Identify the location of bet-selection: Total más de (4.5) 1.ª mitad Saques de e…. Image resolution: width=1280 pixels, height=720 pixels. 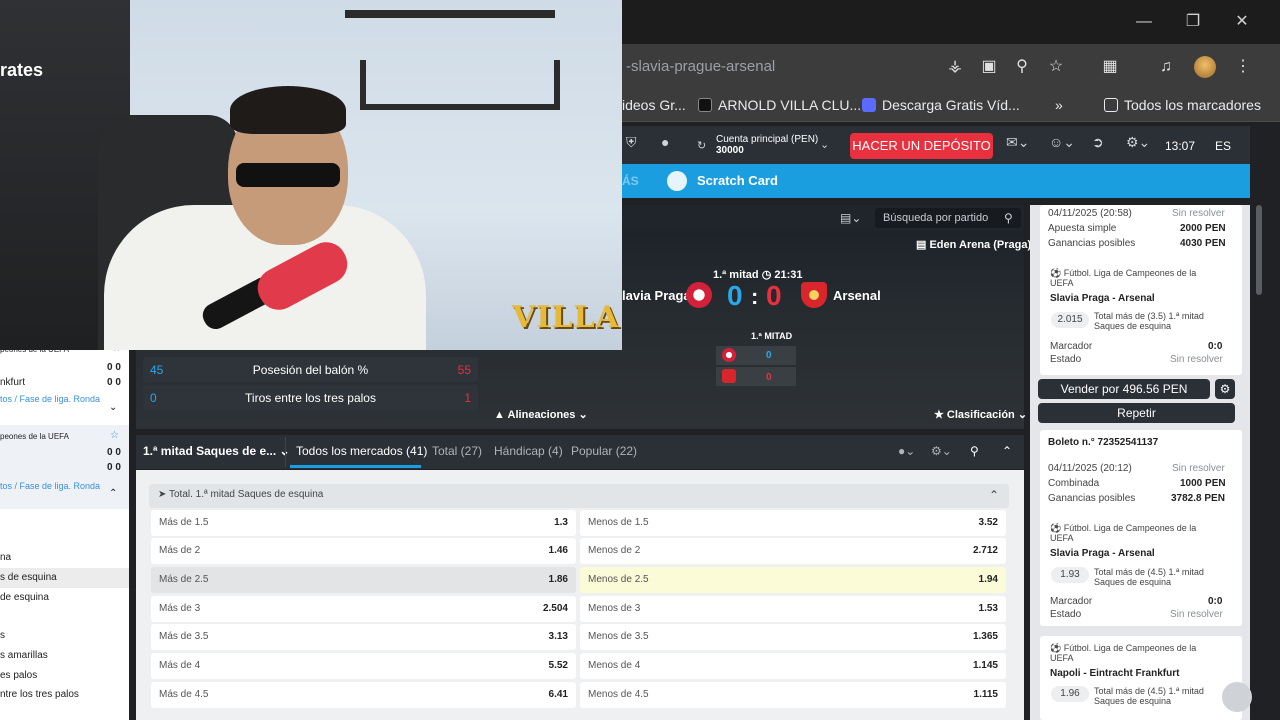
(1149, 577).